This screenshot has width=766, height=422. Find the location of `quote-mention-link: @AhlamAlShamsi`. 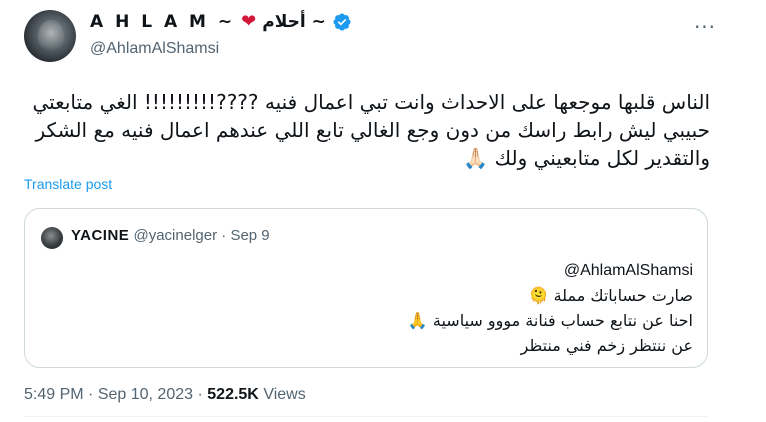

quote-mention-link: @AhlamAlShamsi is located at coordinates (628, 270).